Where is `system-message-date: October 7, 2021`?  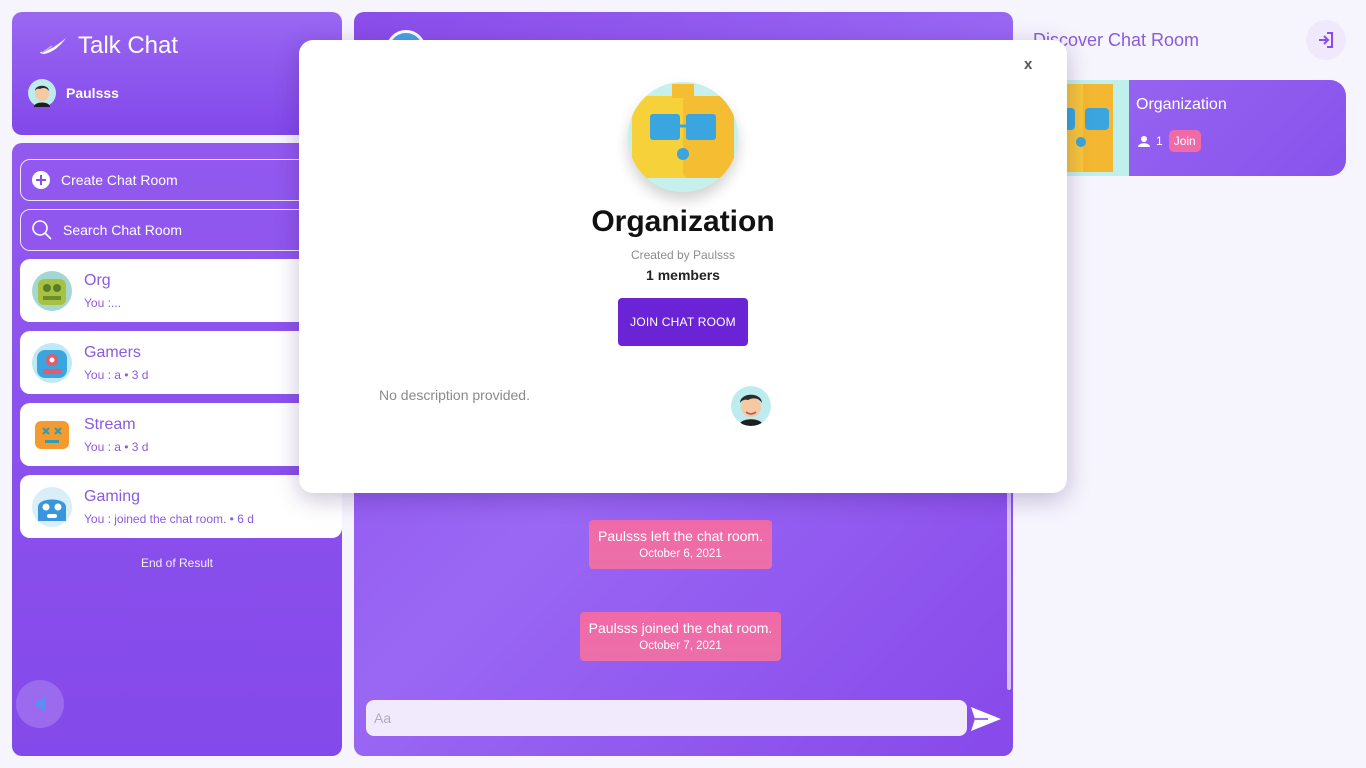 system-message-date: October 7, 2021 is located at coordinates (680, 646).